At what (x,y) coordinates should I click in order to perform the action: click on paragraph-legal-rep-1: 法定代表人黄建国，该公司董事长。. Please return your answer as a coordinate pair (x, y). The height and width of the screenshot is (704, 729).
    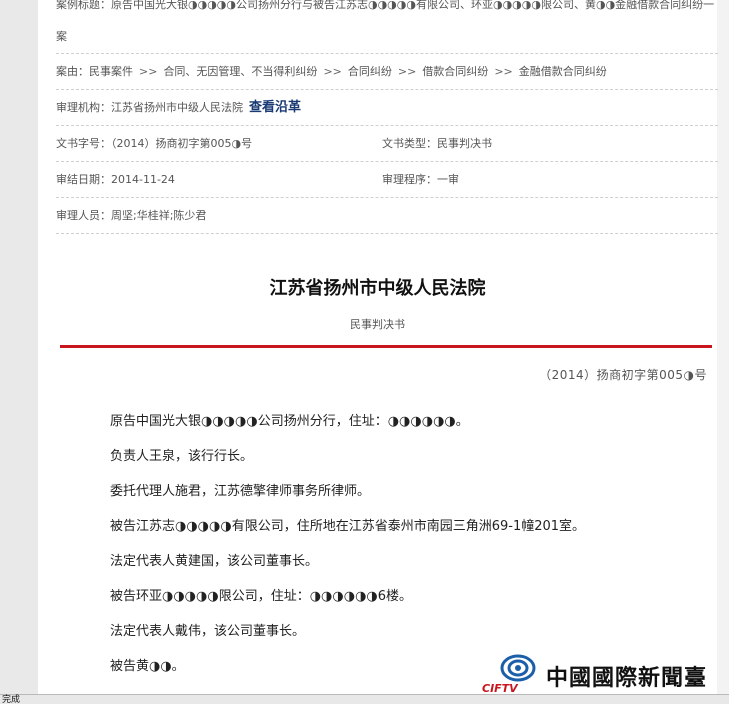
    Looking at the image, I should click on (214, 561).